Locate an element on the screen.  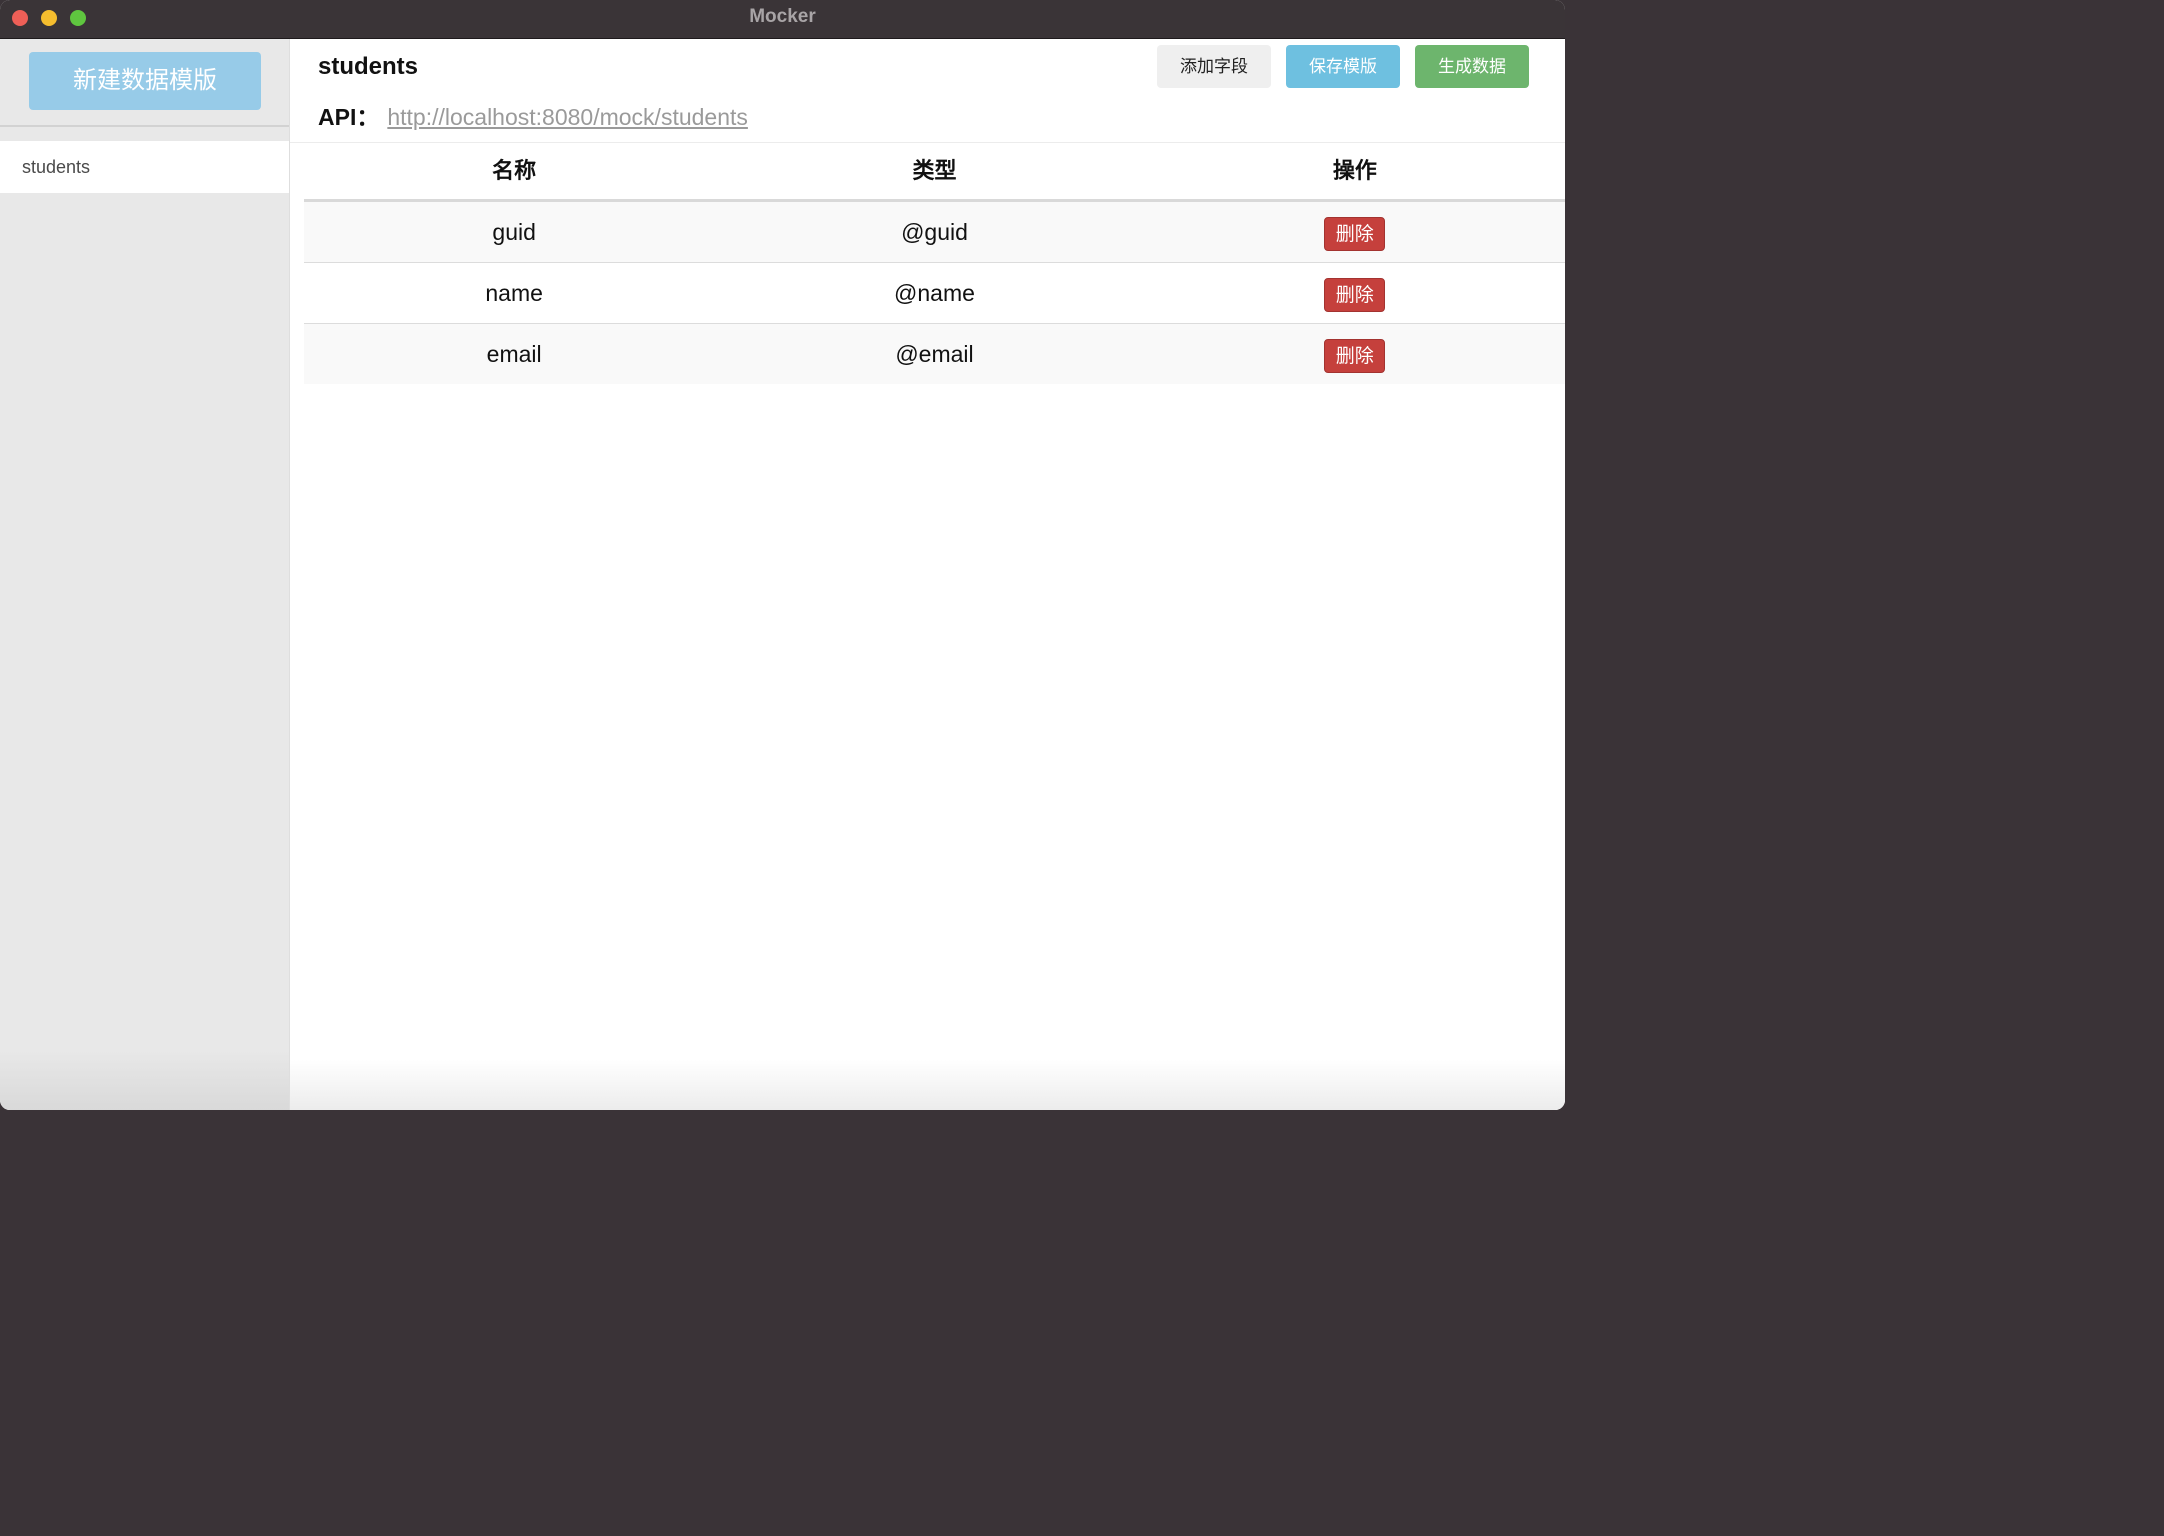
generate-data-button: 生成数据 is located at coordinates (1472, 66).